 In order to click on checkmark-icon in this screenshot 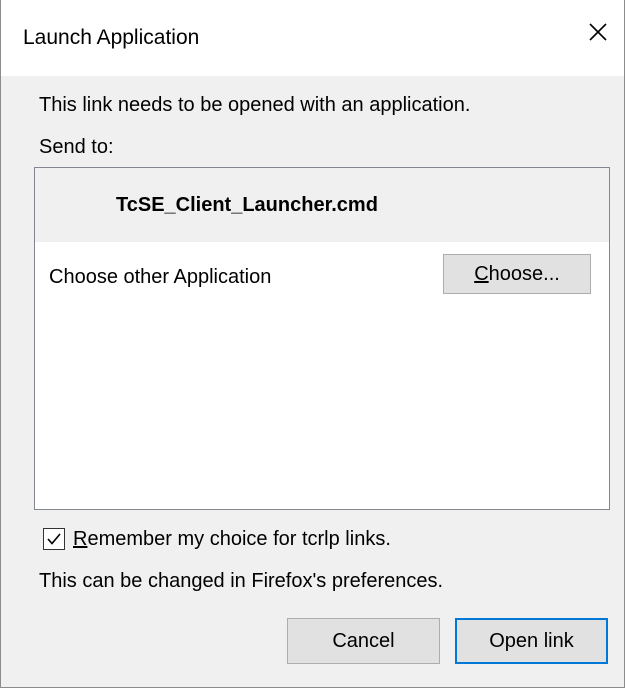, I will do `click(54, 539)`.